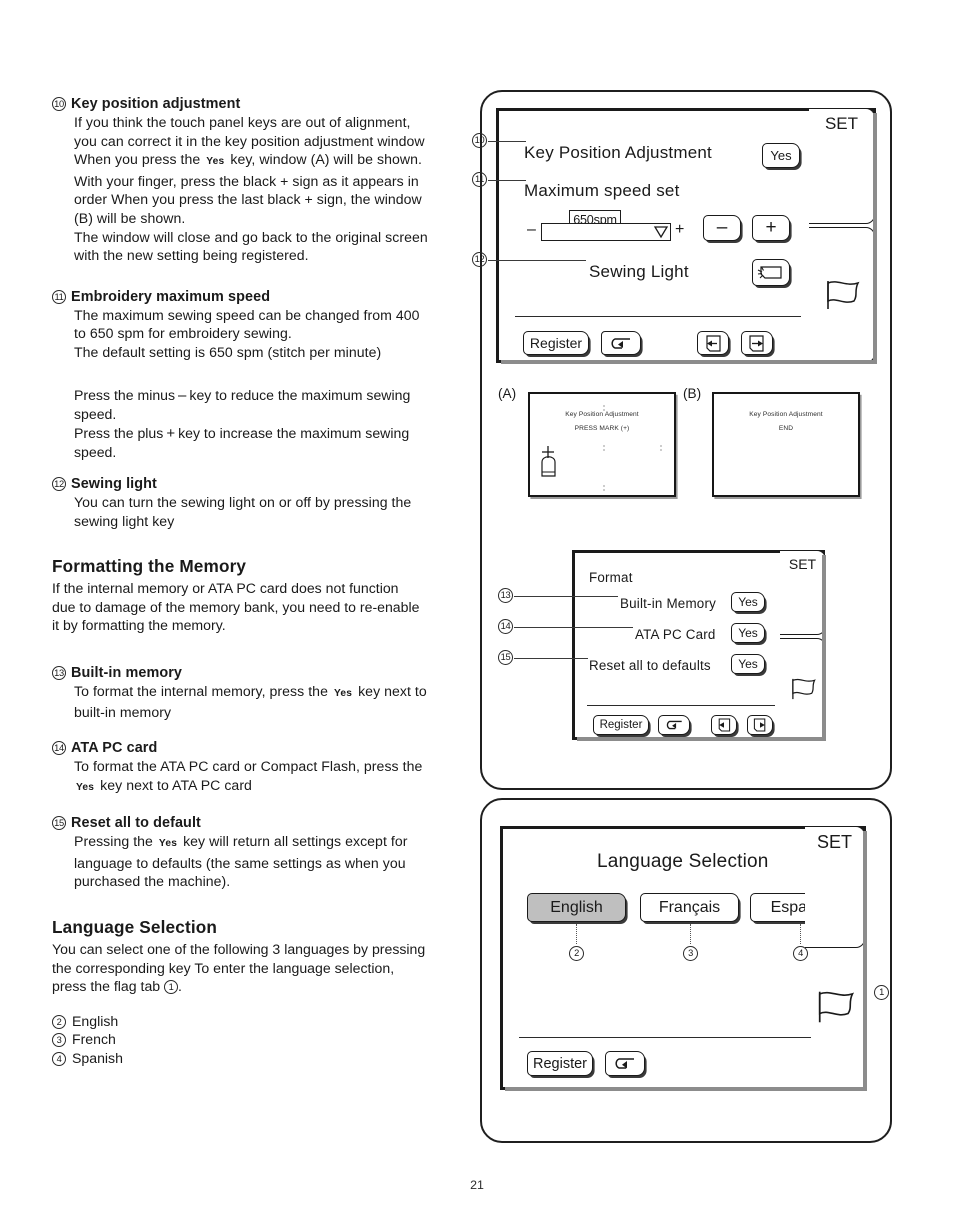 The height and width of the screenshot is (1215, 954). What do you see at coordinates (262, 1021) in the screenshot?
I see `list-item: 2 English` at bounding box center [262, 1021].